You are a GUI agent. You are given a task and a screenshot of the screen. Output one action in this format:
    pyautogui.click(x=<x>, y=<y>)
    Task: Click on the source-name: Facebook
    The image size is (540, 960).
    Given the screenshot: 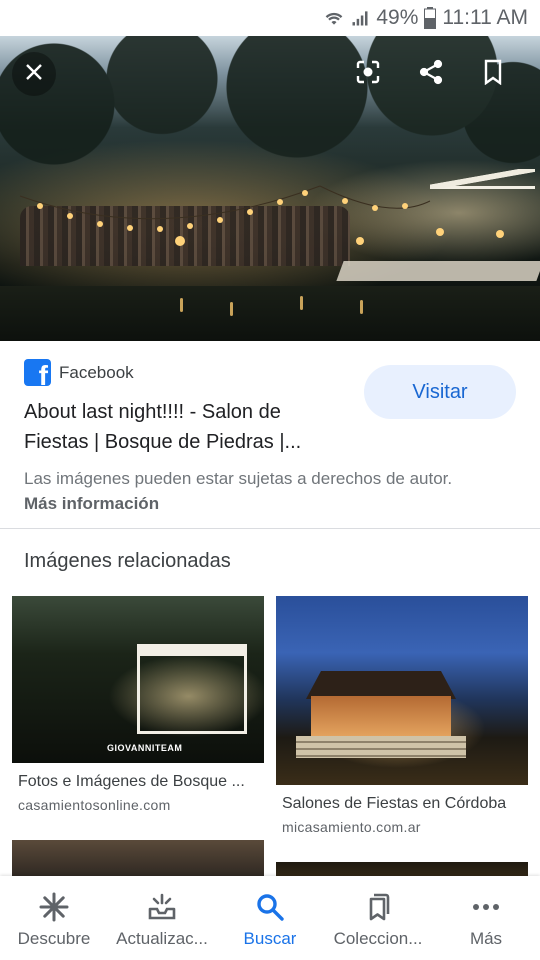 What is the action you would take?
    pyautogui.click(x=96, y=372)
    